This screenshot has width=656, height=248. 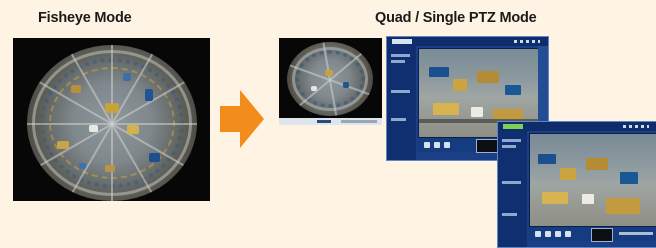 I want to click on ptz-camera-feed, so click(x=592, y=180).